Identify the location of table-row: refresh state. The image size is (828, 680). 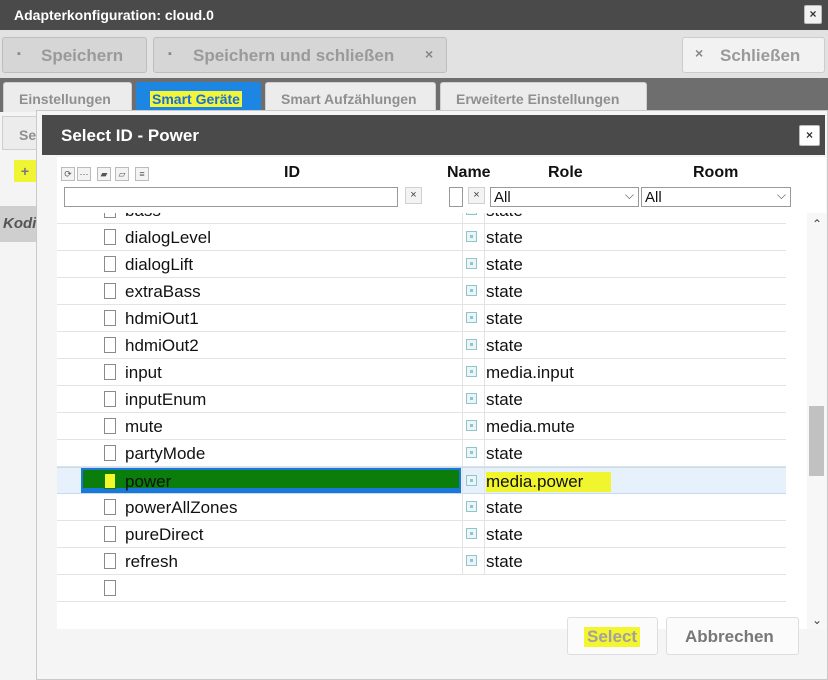
(421, 561).